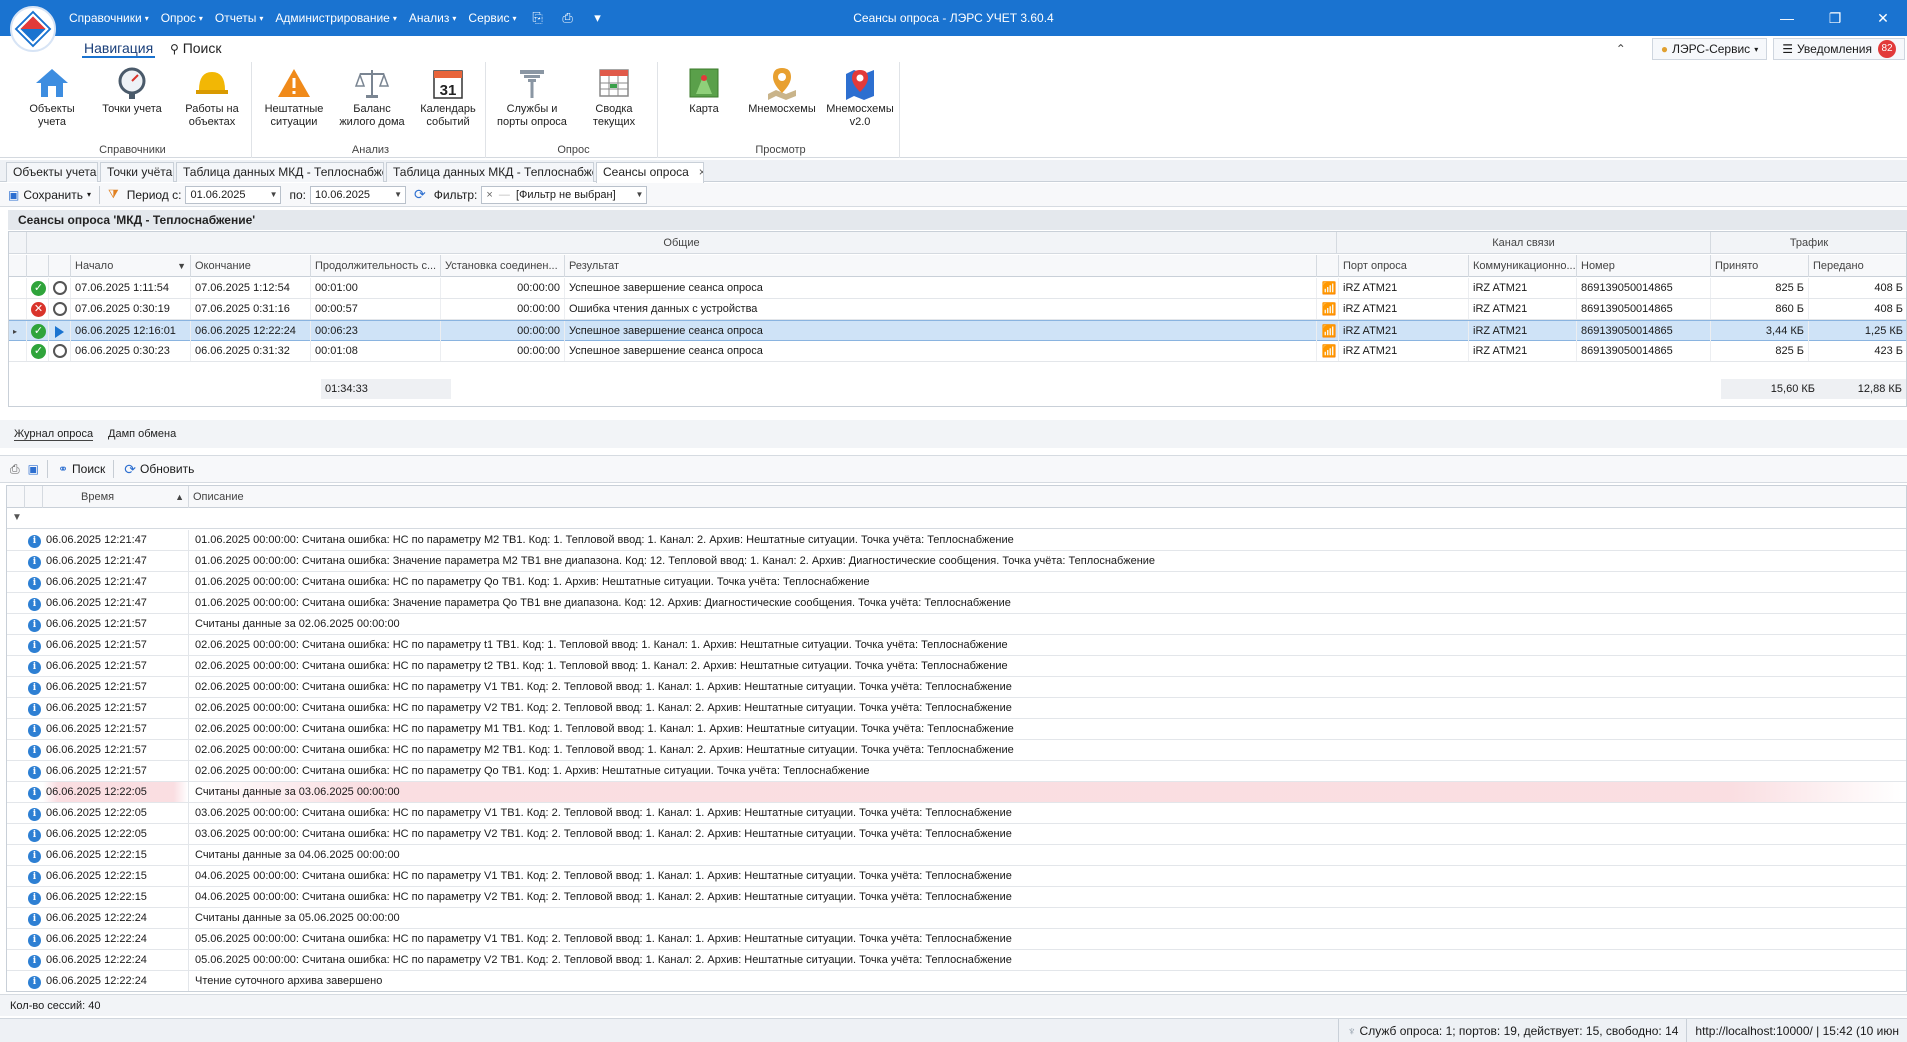  What do you see at coordinates (52, 172) in the screenshot?
I see `doc-tab-objects: Объекты учета` at bounding box center [52, 172].